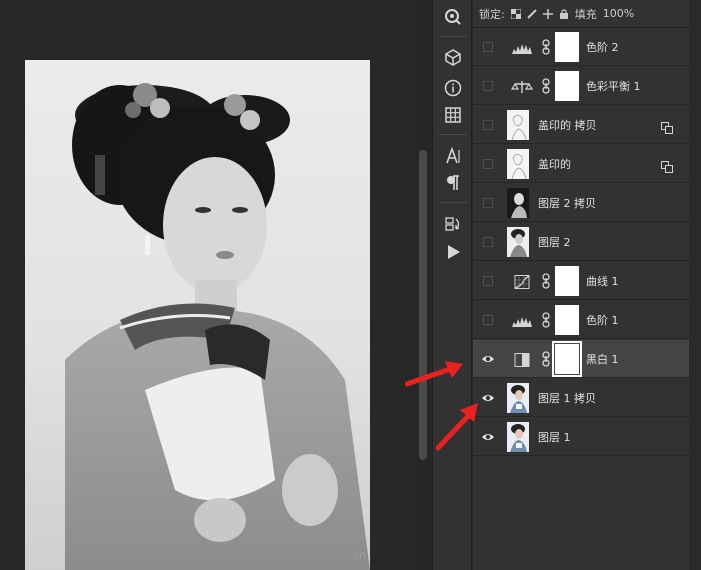 Image resolution: width=701 pixels, height=570 pixels. Describe the element at coordinates (522, 86) in the screenshot. I see `color-balance-icon` at that location.